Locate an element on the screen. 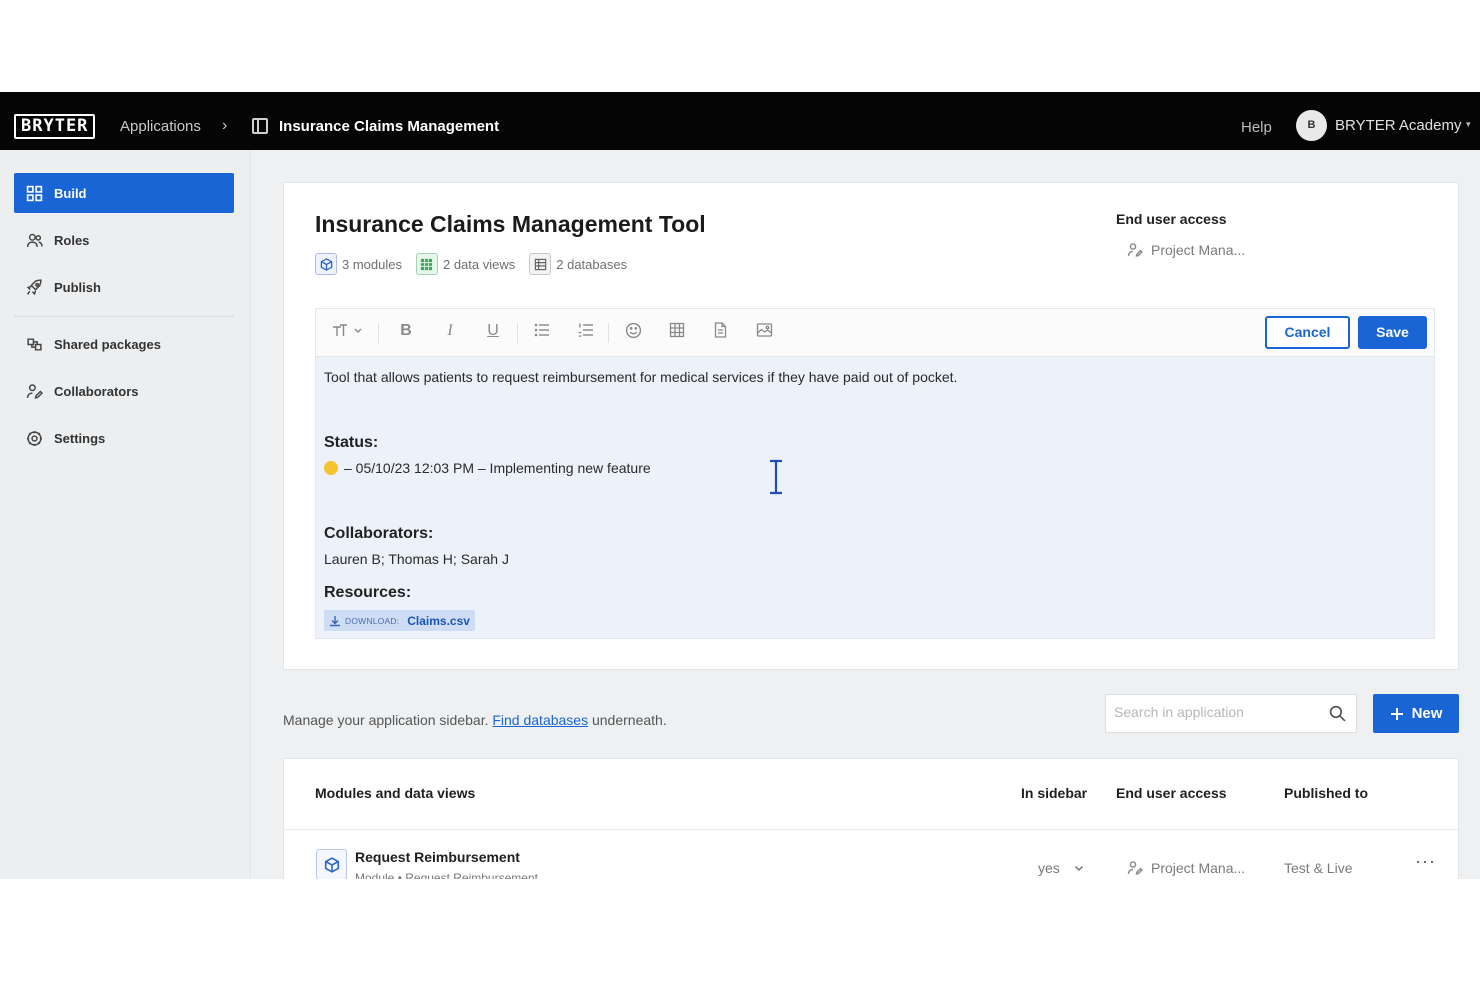  sidebar-item-build: Build is located at coordinates (124, 193).